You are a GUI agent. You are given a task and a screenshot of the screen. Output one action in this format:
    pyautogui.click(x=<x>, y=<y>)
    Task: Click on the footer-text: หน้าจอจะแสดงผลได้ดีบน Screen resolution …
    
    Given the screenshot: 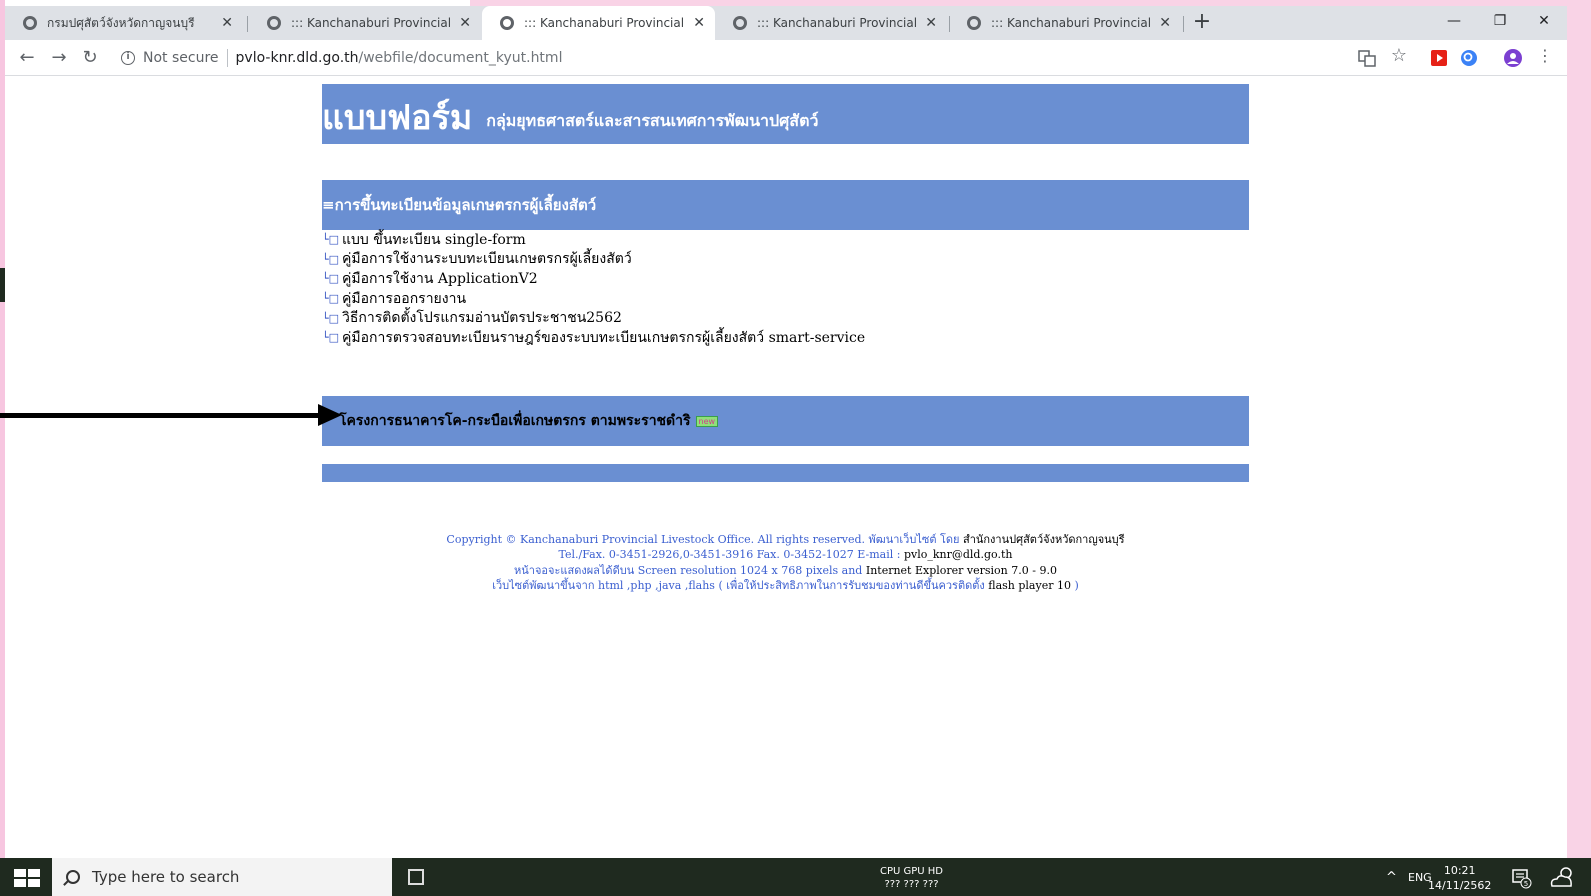 What is the action you would take?
    pyautogui.click(x=690, y=570)
    